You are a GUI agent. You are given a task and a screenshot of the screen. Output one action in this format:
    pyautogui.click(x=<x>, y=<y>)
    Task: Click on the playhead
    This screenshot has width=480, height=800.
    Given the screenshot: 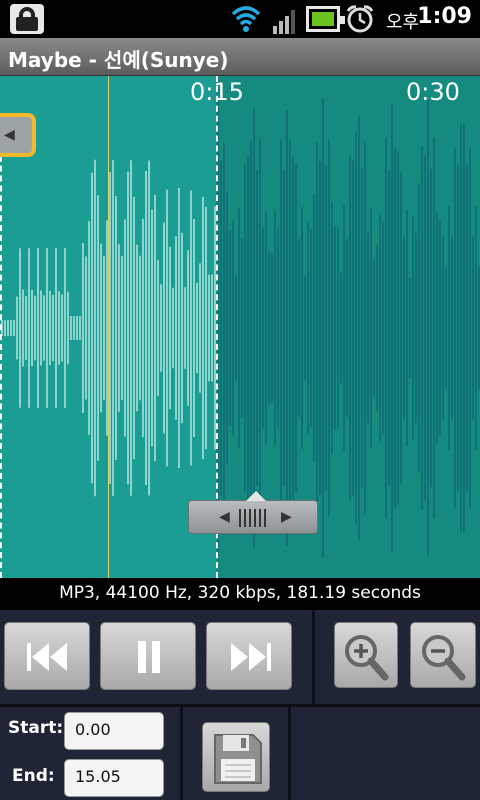 What is the action you would take?
    pyautogui.click(x=108, y=327)
    